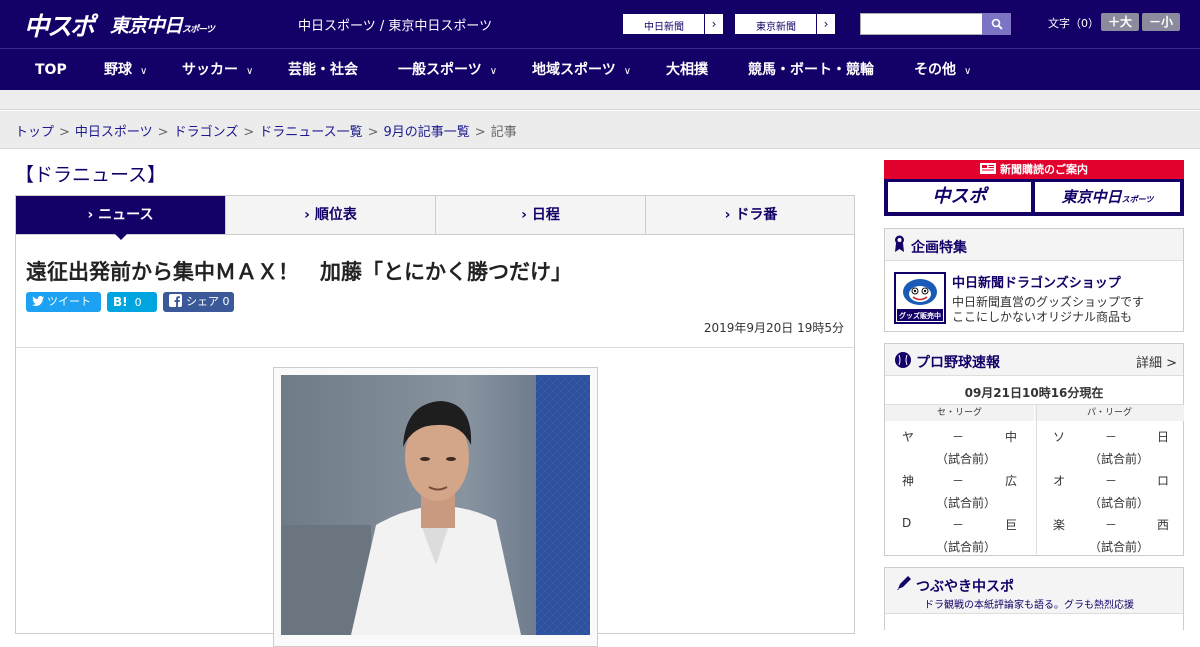 The width and height of the screenshot is (1200, 647). What do you see at coordinates (114, 132) in the screenshot?
I see `breadcrumb-link-chunichi-sports: 中日スポーツ` at bounding box center [114, 132].